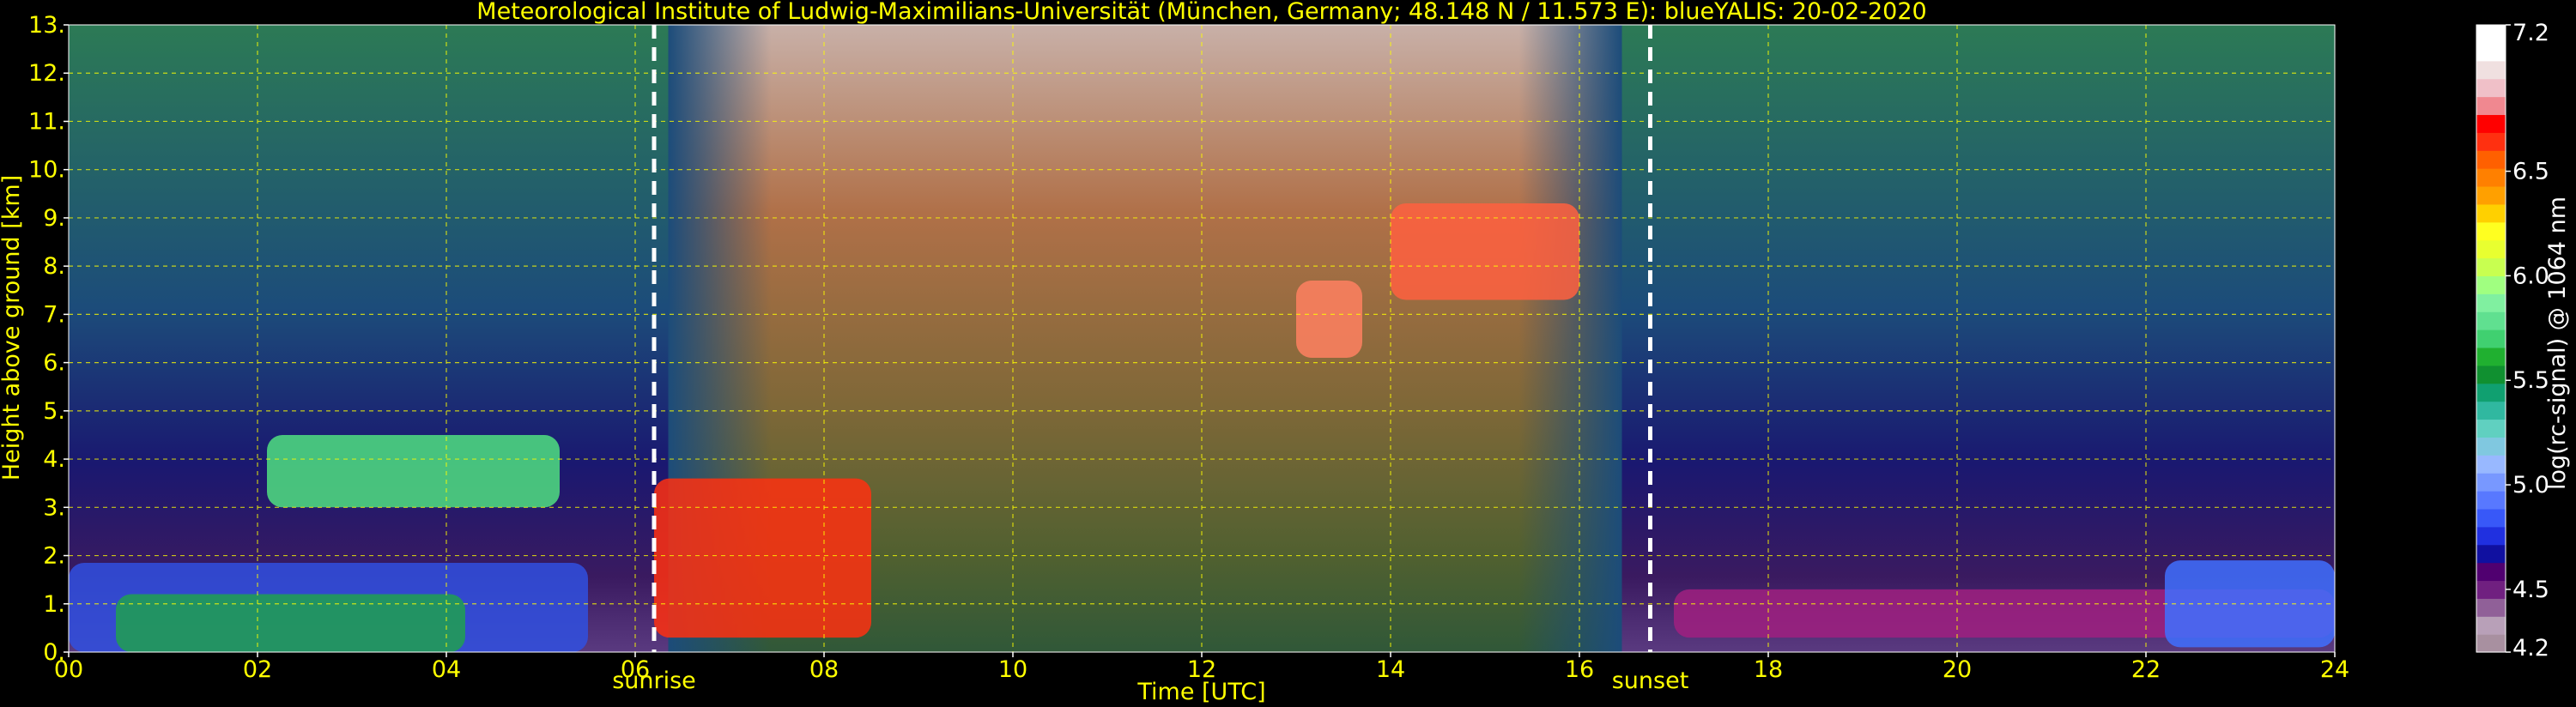 The image size is (2576, 707). Describe the element at coordinates (46, 122) in the screenshot. I see `y-tick-label-11: 11.` at that location.